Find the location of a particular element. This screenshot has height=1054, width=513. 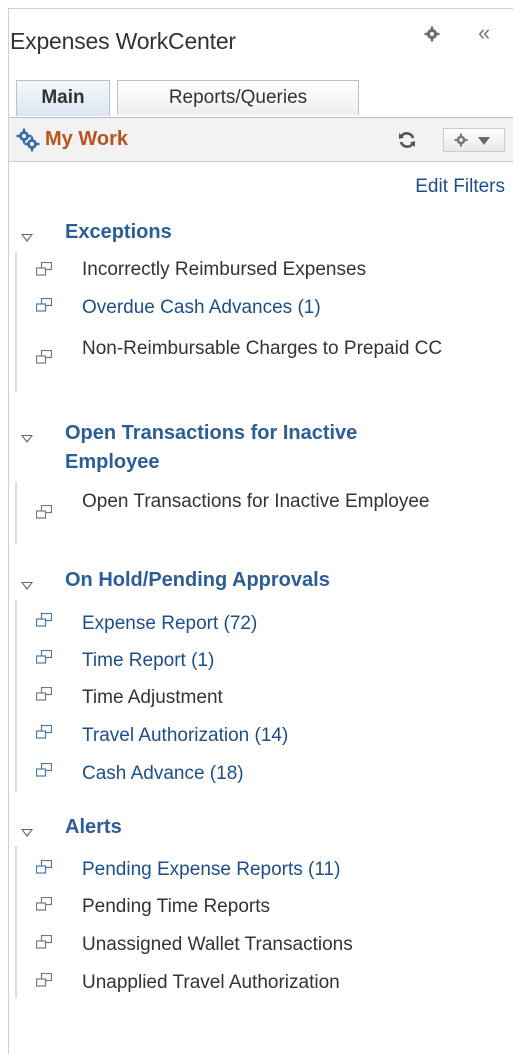

tab-main: Main is located at coordinates (63, 98).